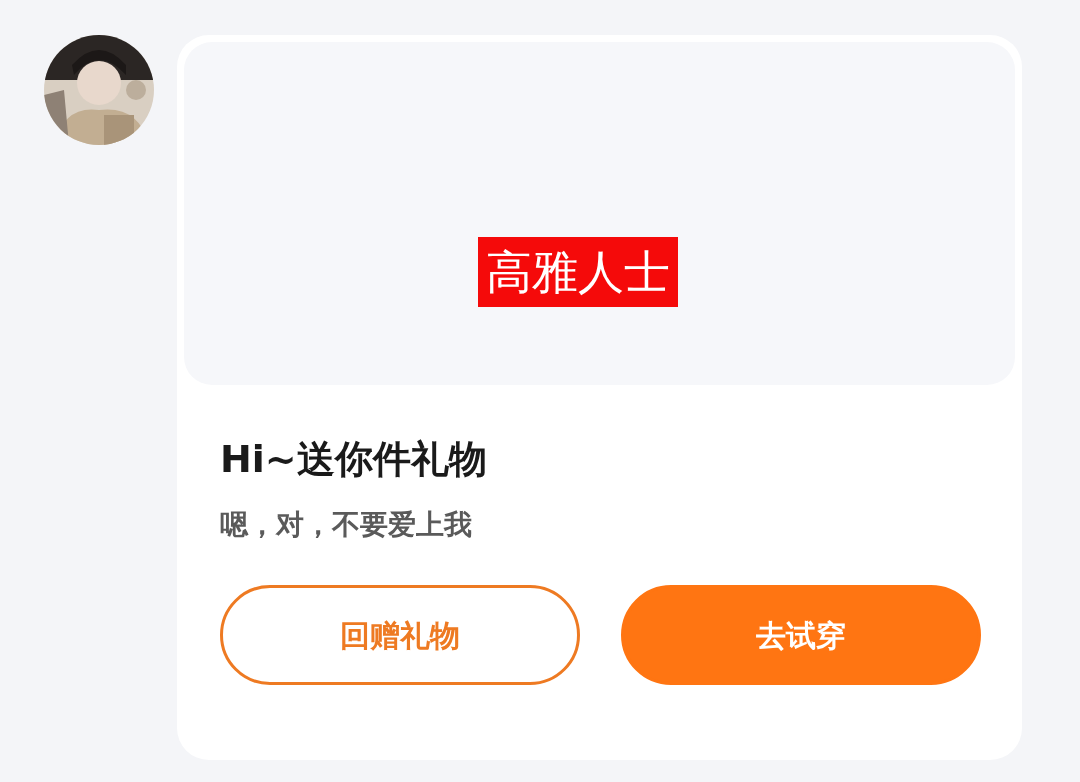 This screenshot has width=1080, height=782. Describe the element at coordinates (346, 525) in the screenshot. I see `message-text: 嗯，对，不要爱上我` at that location.